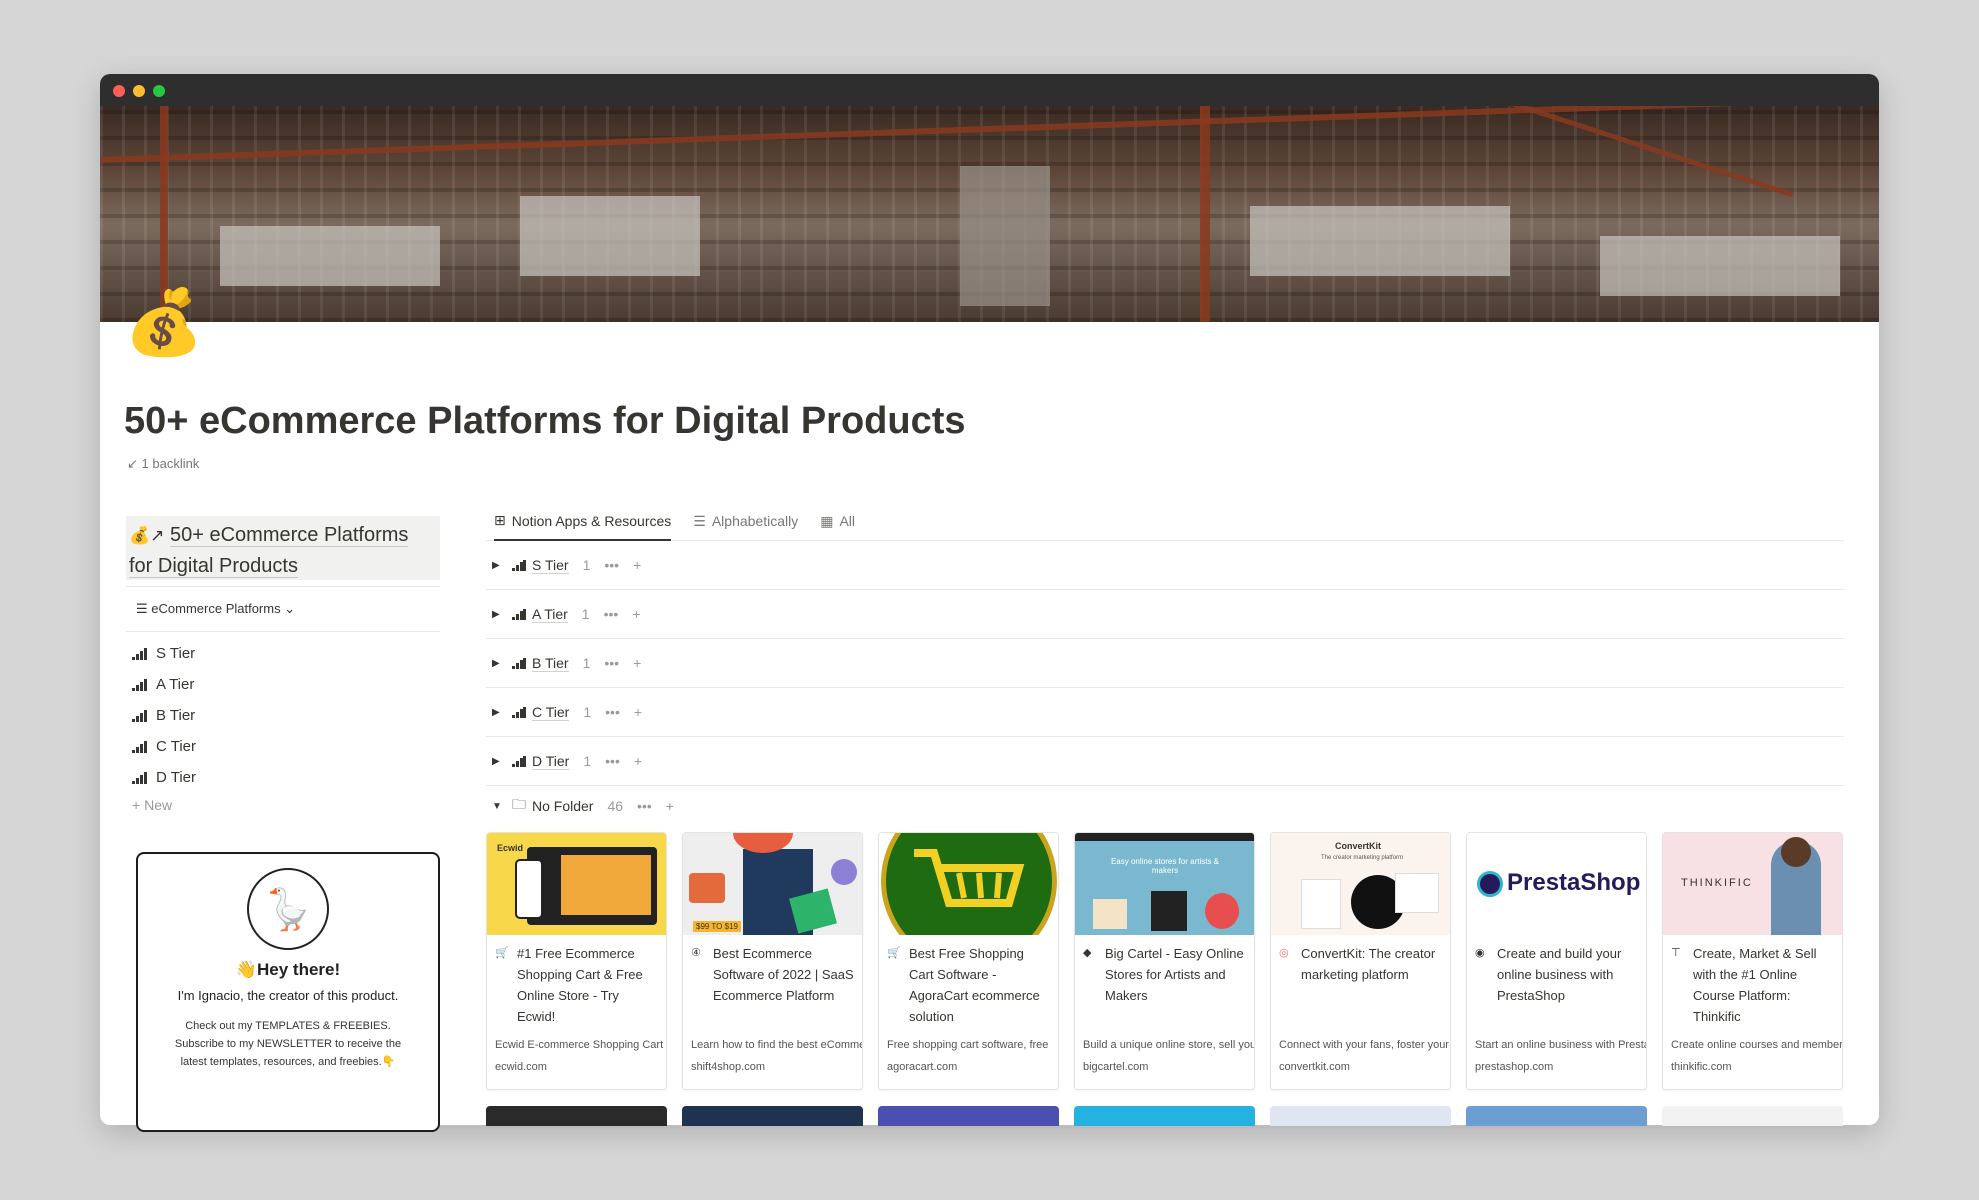 Image resolution: width=1979 pixels, height=1200 pixels. I want to click on sidebar-item-c-tier: C Tier, so click(283, 746).